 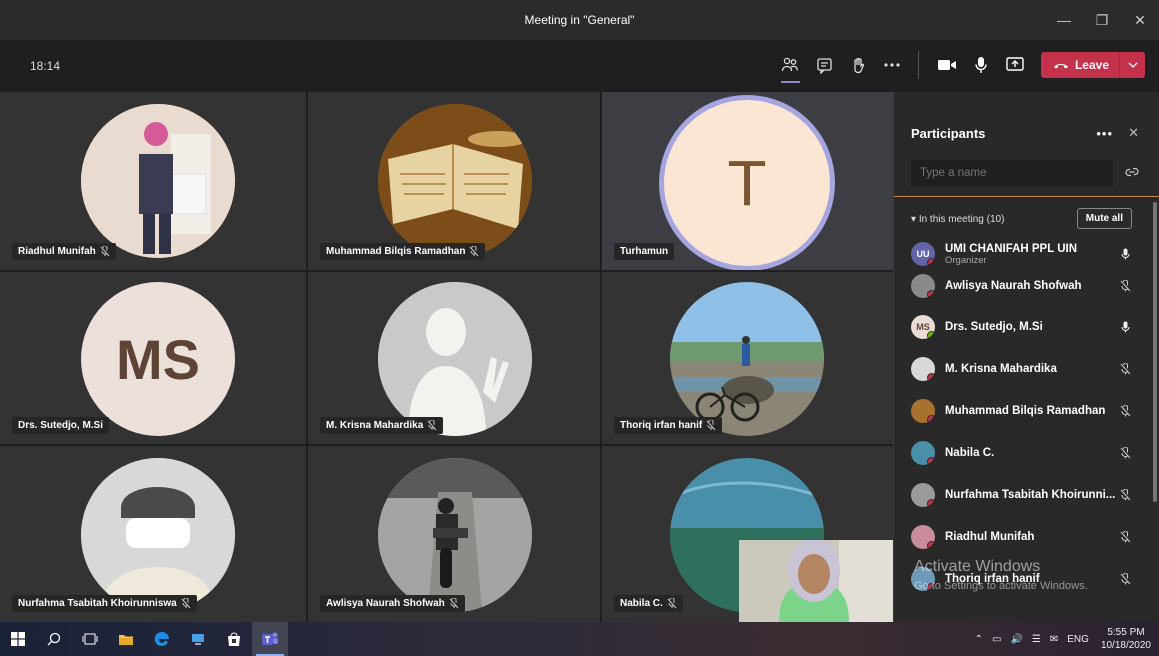 I want to click on self-view-video, so click(x=816, y=581).